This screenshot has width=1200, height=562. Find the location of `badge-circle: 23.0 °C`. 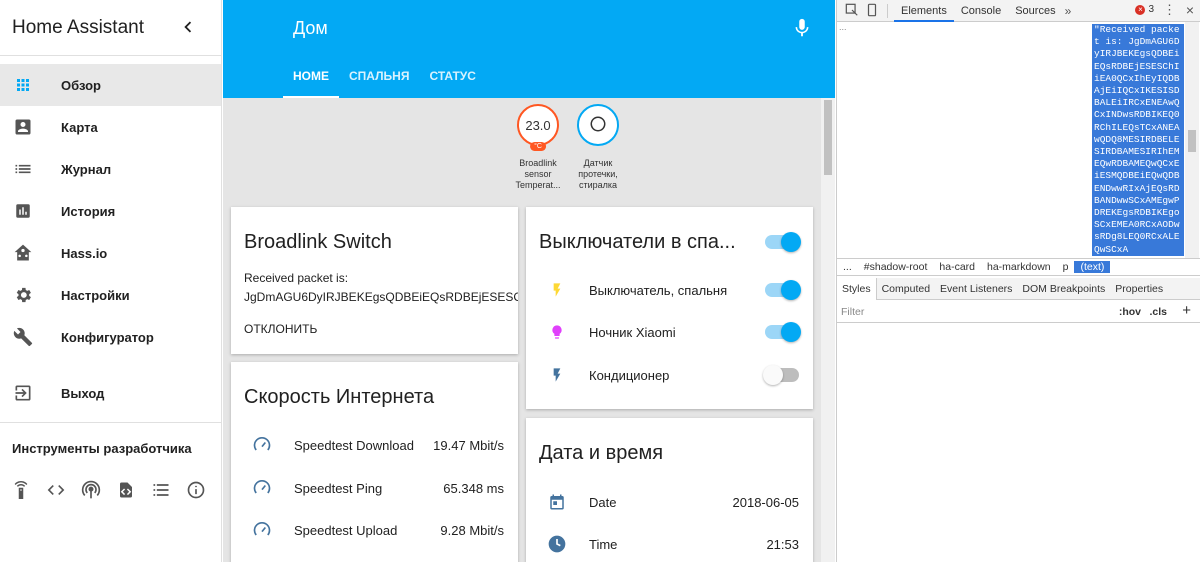

badge-circle: 23.0 °C is located at coordinates (538, 127).